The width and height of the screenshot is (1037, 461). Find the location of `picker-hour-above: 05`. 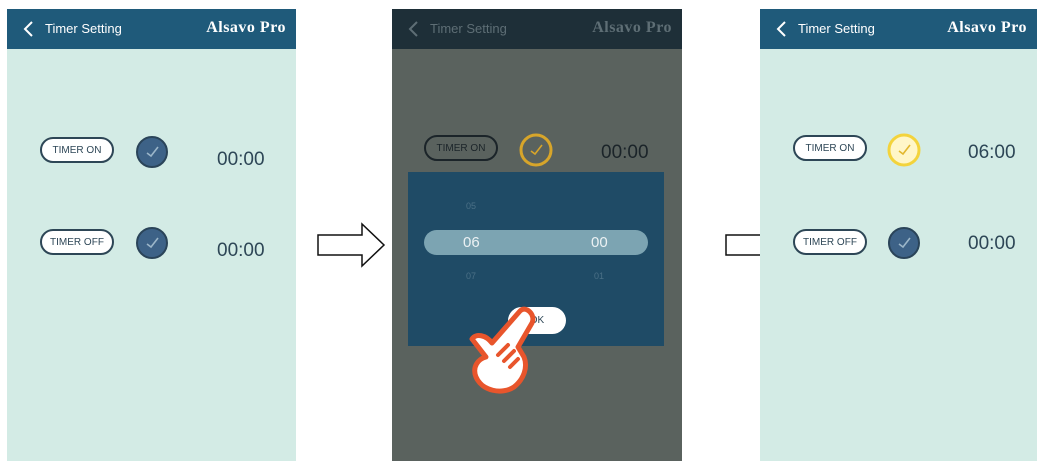

picker-hour-above: 05 is located at coordinates (471, 206).